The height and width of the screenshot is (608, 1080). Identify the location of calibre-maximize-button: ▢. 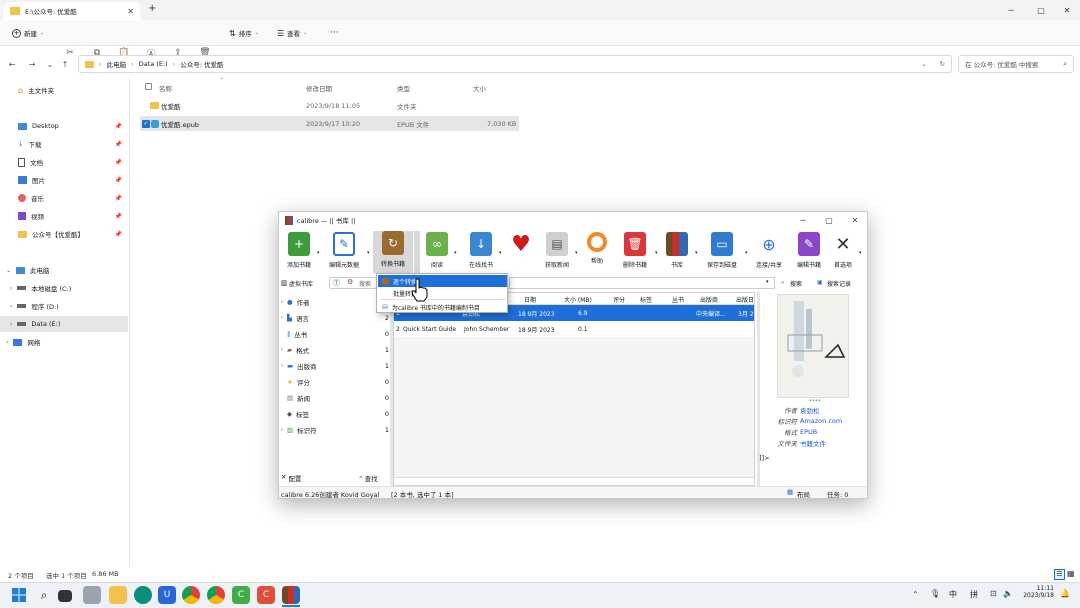
(829, 220).